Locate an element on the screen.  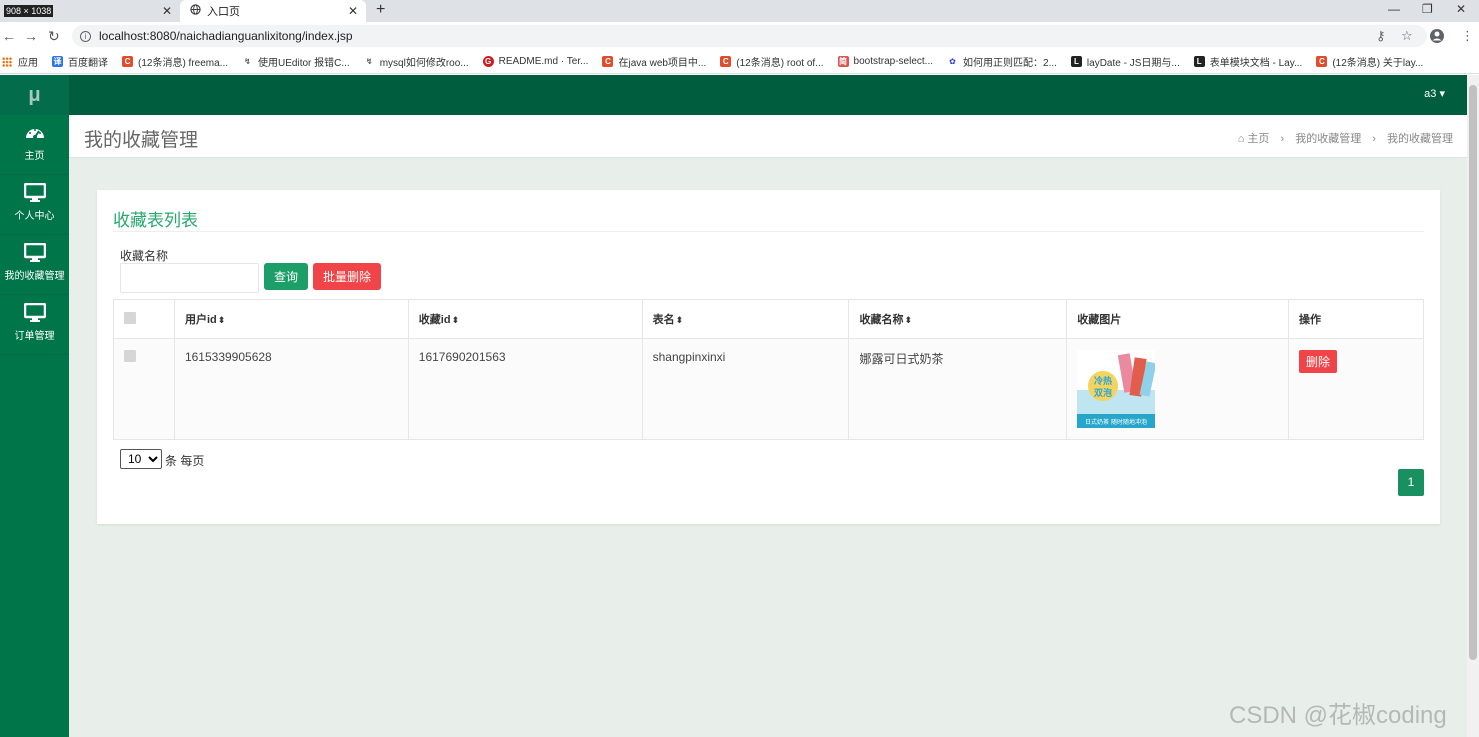
bookmark-label: 百度翻译 is located at coordinates (88, 63).